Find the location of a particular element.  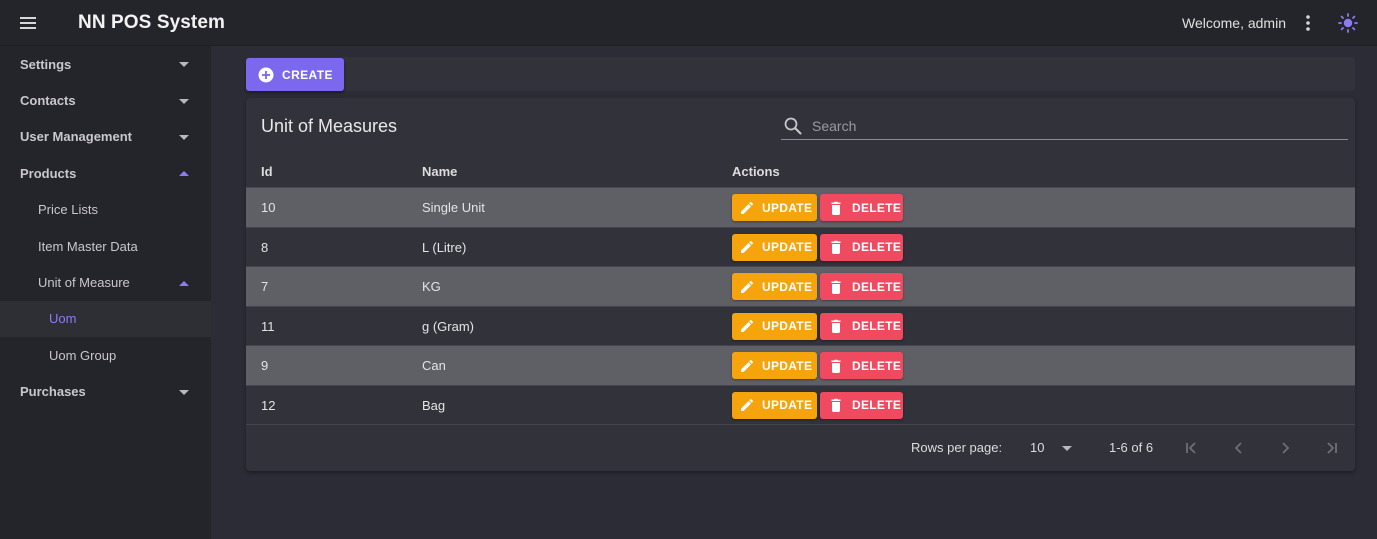

rows-per-page-select: 10 is located at coordinates (1037, 447).